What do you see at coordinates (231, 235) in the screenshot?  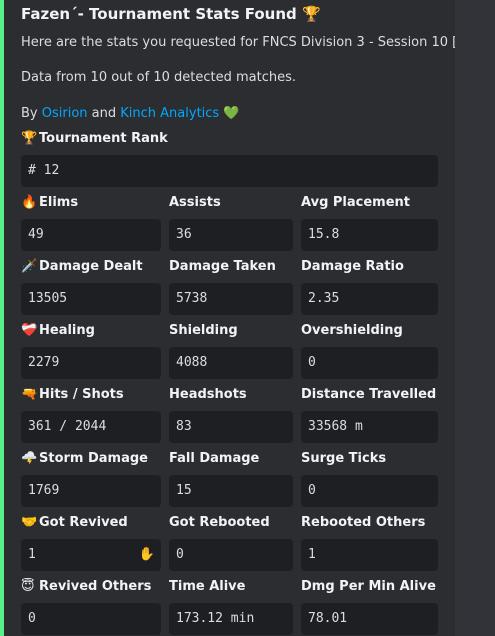 I see `stat-value-box: 36` at bounding box center [231, 235].